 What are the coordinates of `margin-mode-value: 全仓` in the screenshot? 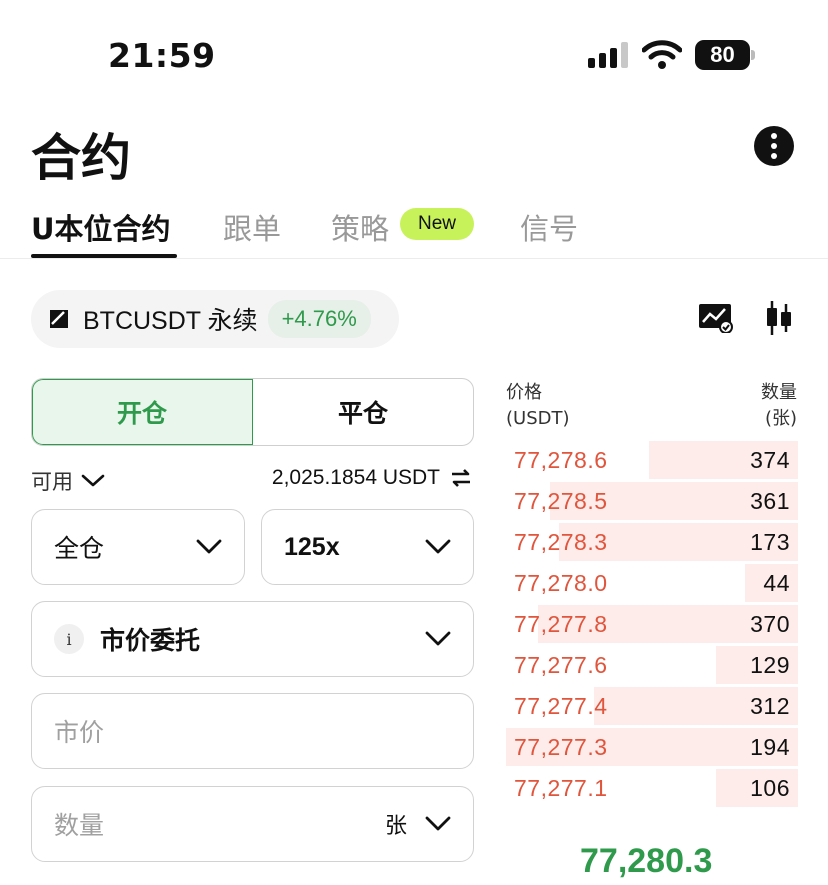 It's located at (79, 548).